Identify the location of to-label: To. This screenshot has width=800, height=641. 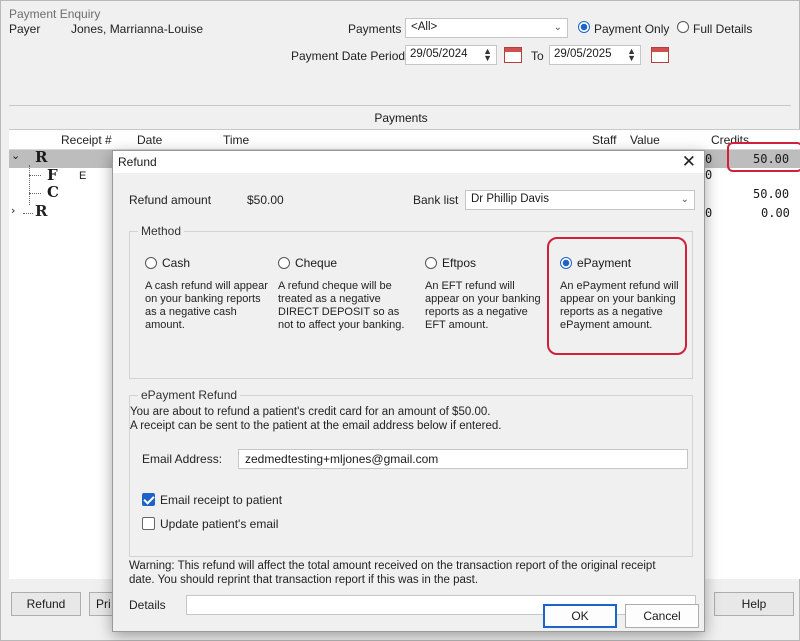
(537, 56).